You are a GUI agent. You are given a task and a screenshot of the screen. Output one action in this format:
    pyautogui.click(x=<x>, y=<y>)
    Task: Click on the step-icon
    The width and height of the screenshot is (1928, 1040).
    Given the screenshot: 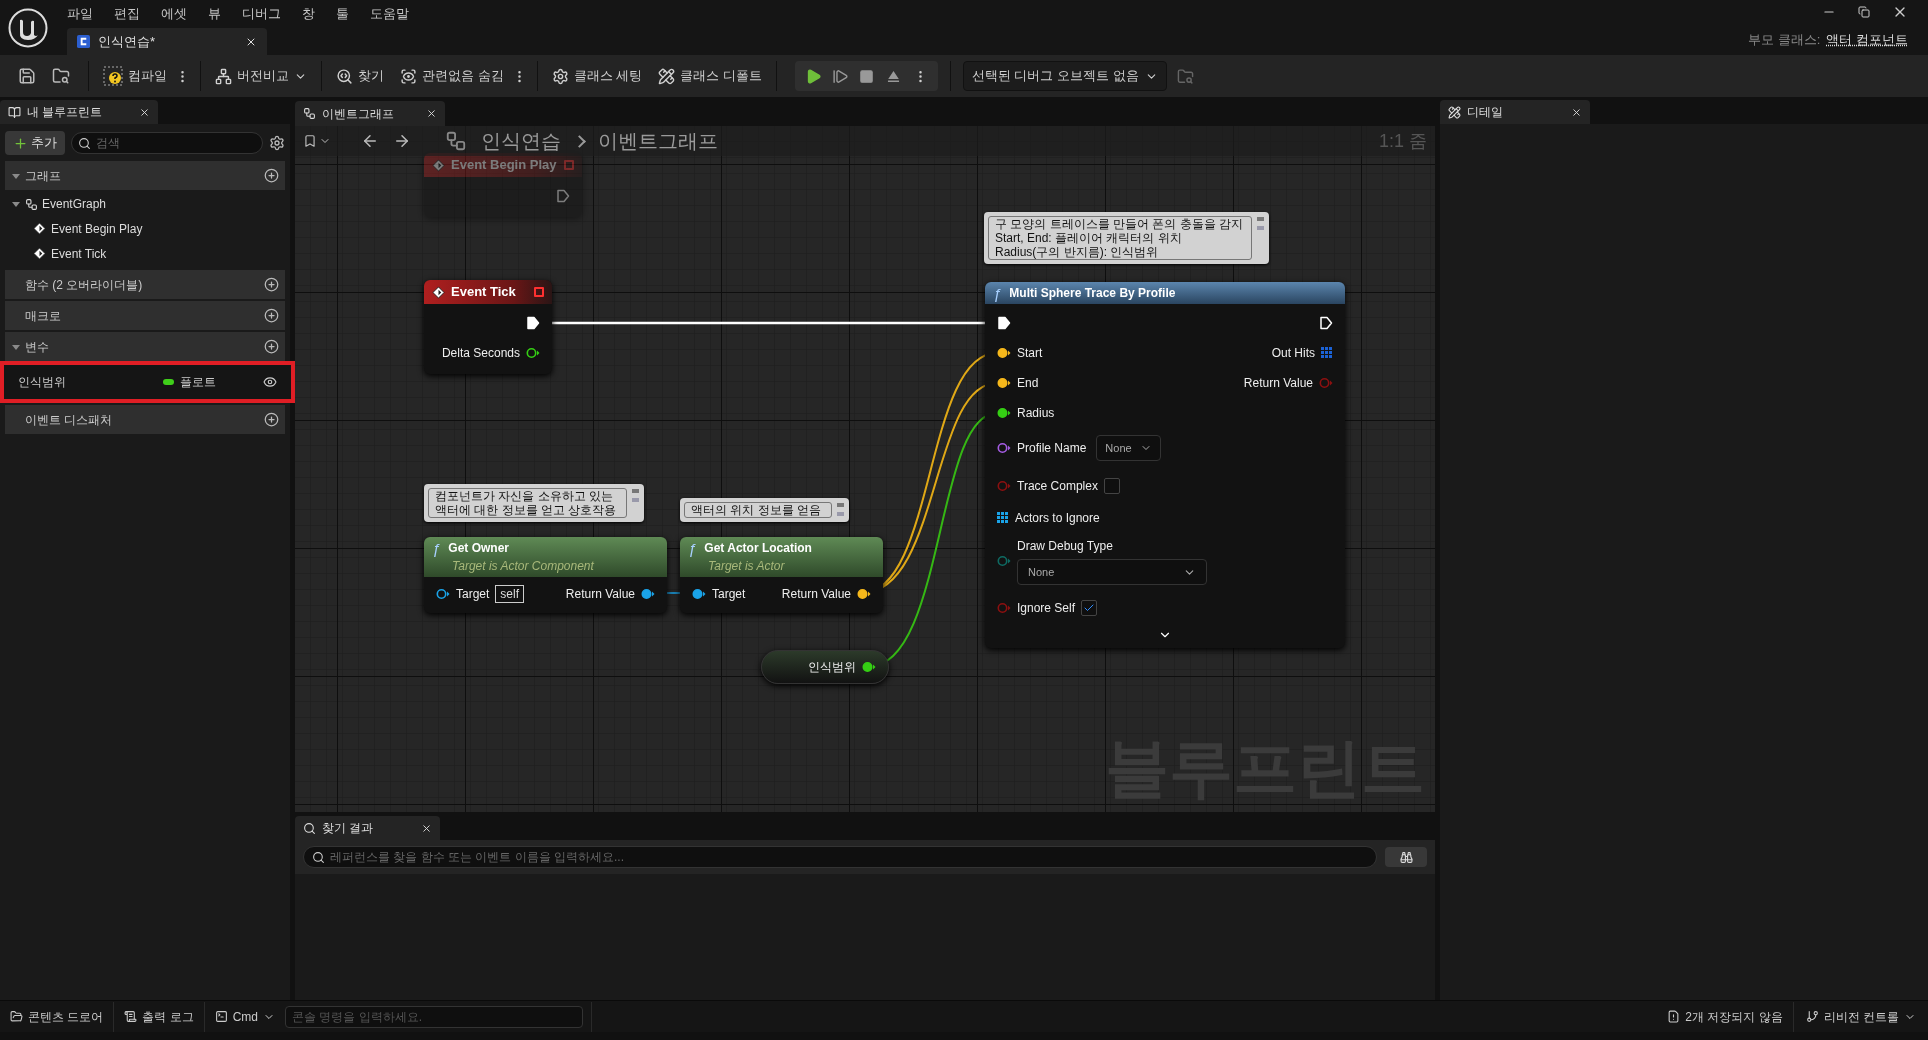 What is the action you would take?
    pyautogui.click(x=840, y=76)
    